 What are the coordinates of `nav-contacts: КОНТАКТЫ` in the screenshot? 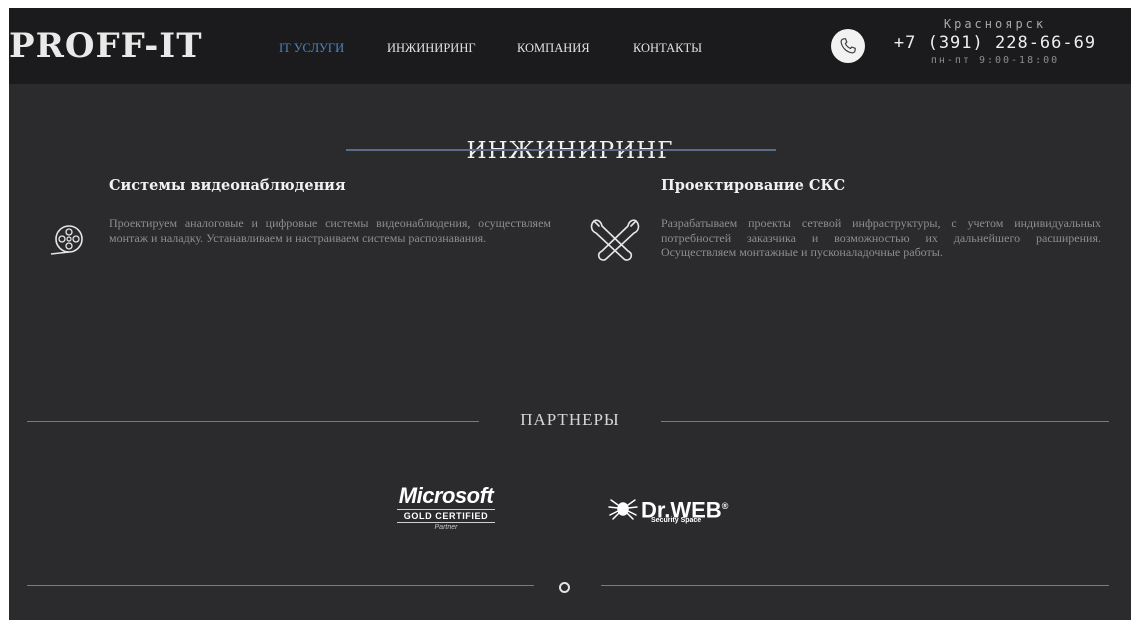 It's located at (667, 48).